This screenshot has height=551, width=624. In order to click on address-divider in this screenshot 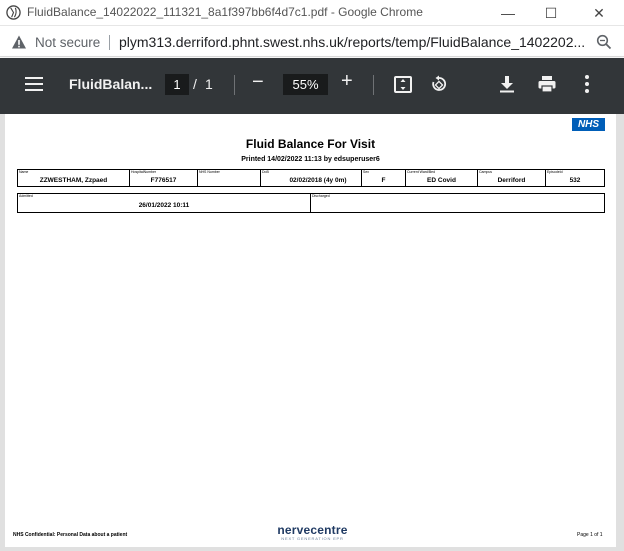, I will do `click(109, 42)`.